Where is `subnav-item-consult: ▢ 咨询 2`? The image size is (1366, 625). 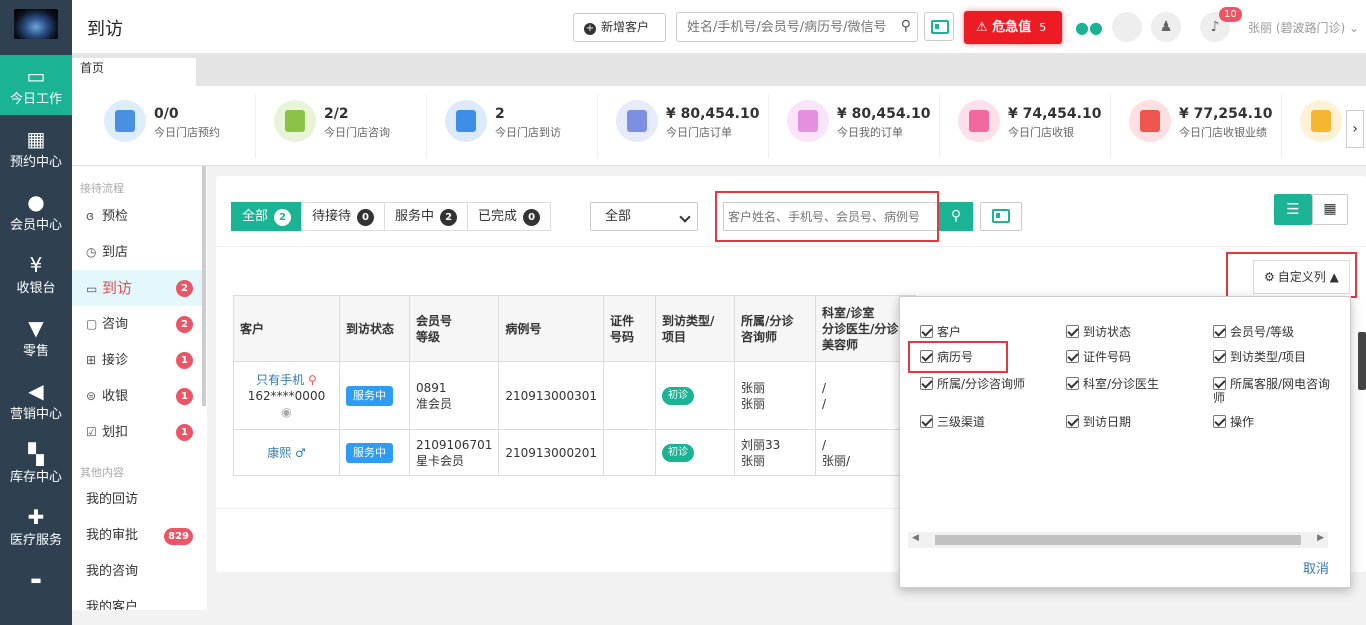 subnav-item-consult: ▢ 咨询 2 is located at coordinates (137, 324).